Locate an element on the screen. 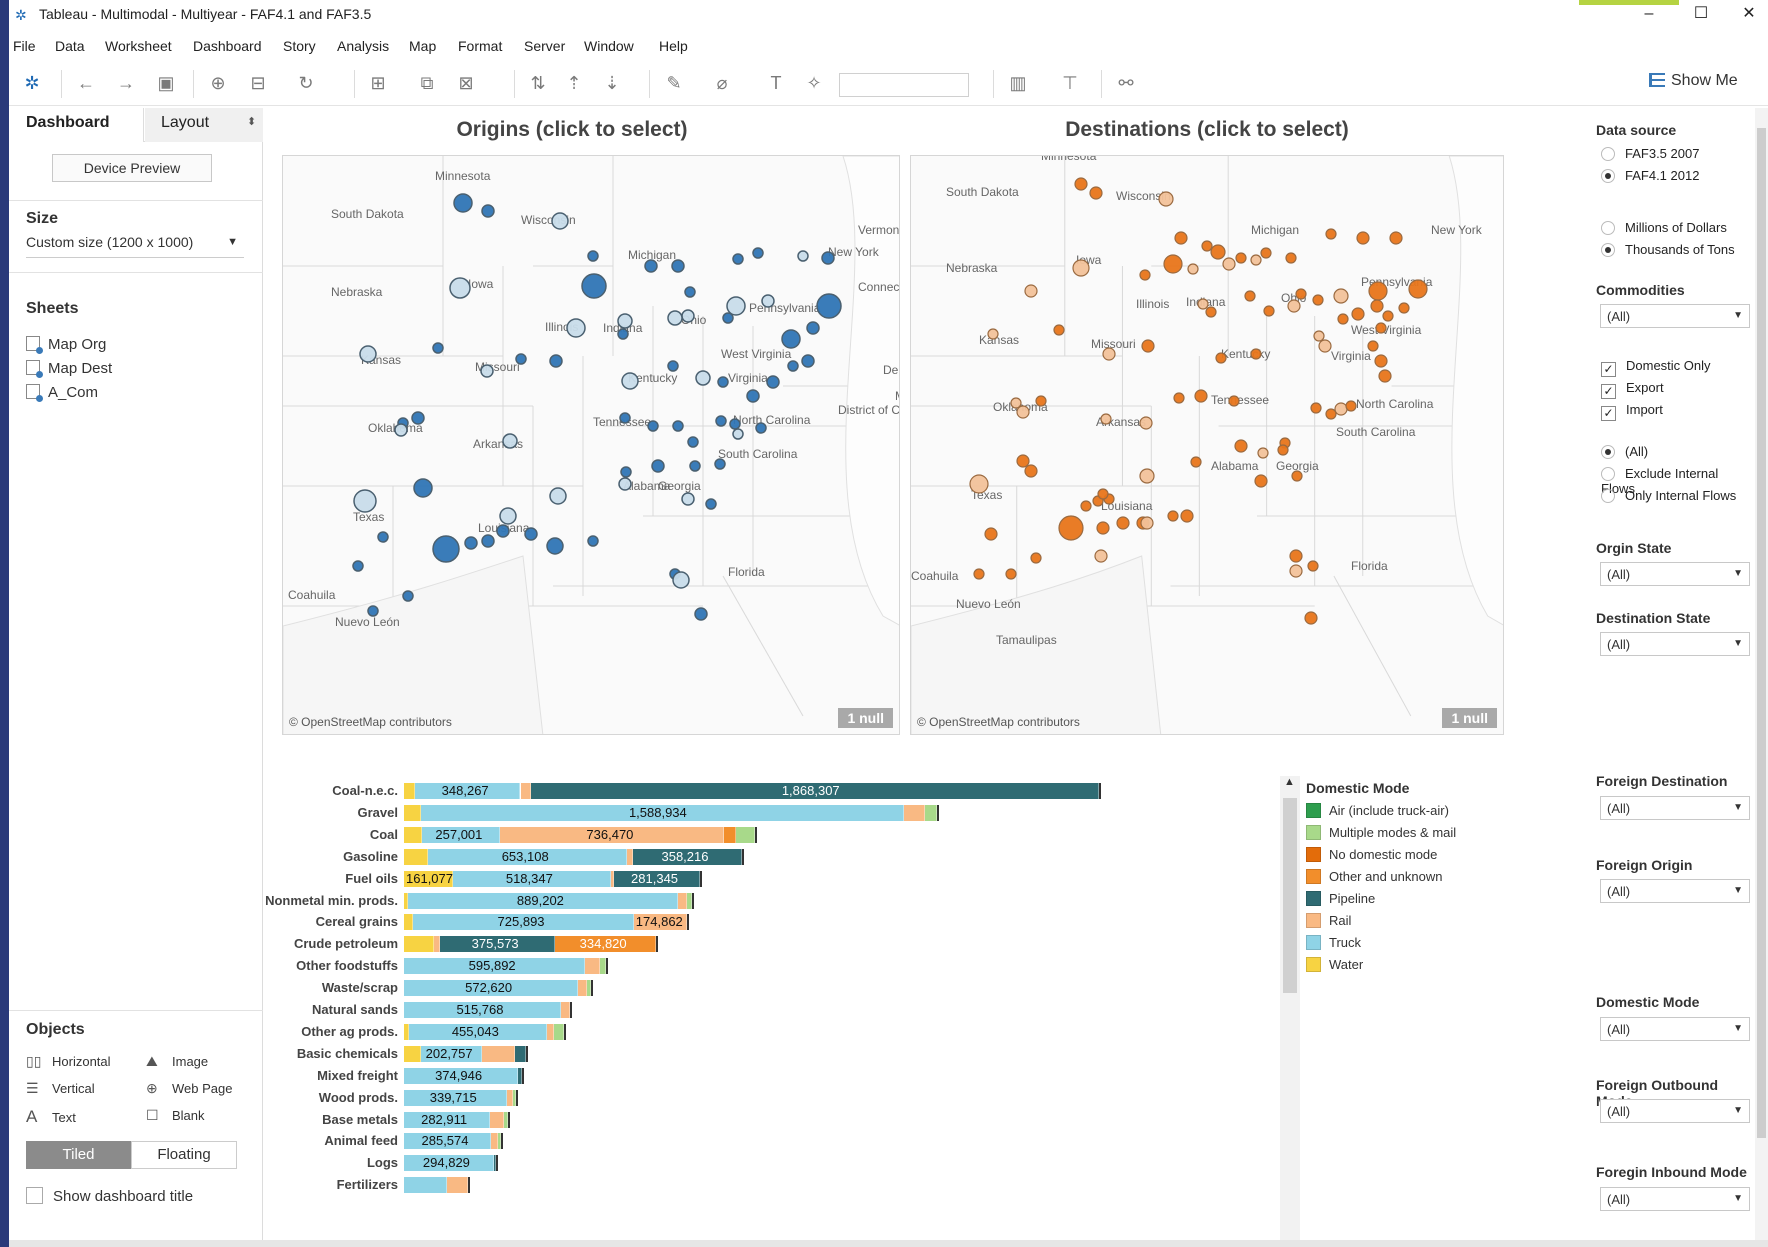 This screenshot has height=1247, width=1768. chevron-up-icon: ▲ is located at coordinates (1289, 782).